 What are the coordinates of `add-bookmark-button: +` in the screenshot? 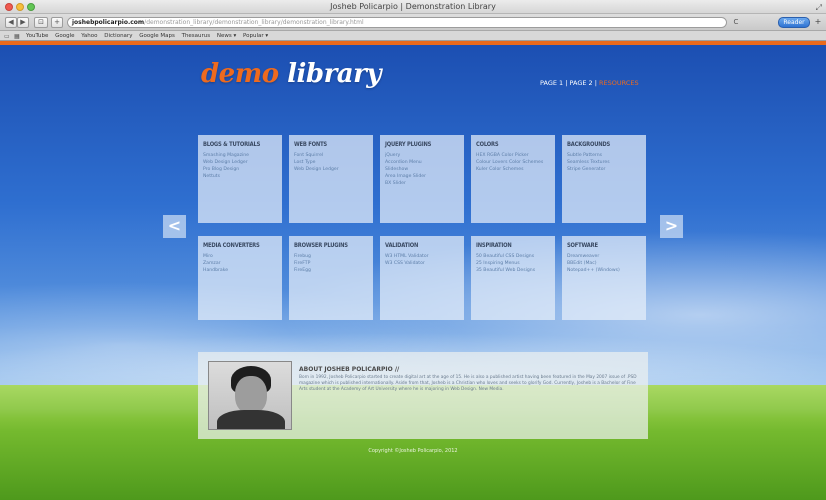 It's located at (57, 22).